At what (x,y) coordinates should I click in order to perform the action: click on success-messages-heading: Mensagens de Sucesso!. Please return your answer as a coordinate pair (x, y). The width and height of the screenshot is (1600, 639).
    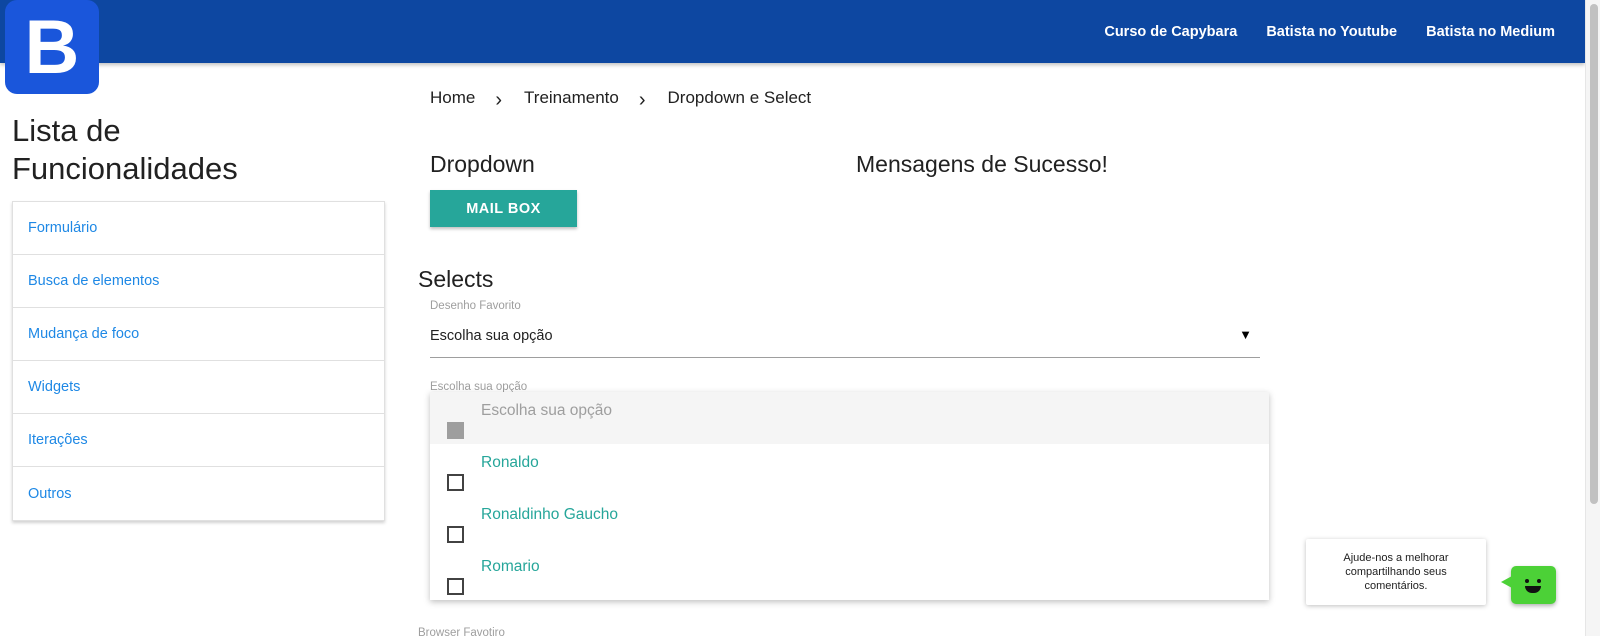
    Looking at the image, I should click on (982, 164).